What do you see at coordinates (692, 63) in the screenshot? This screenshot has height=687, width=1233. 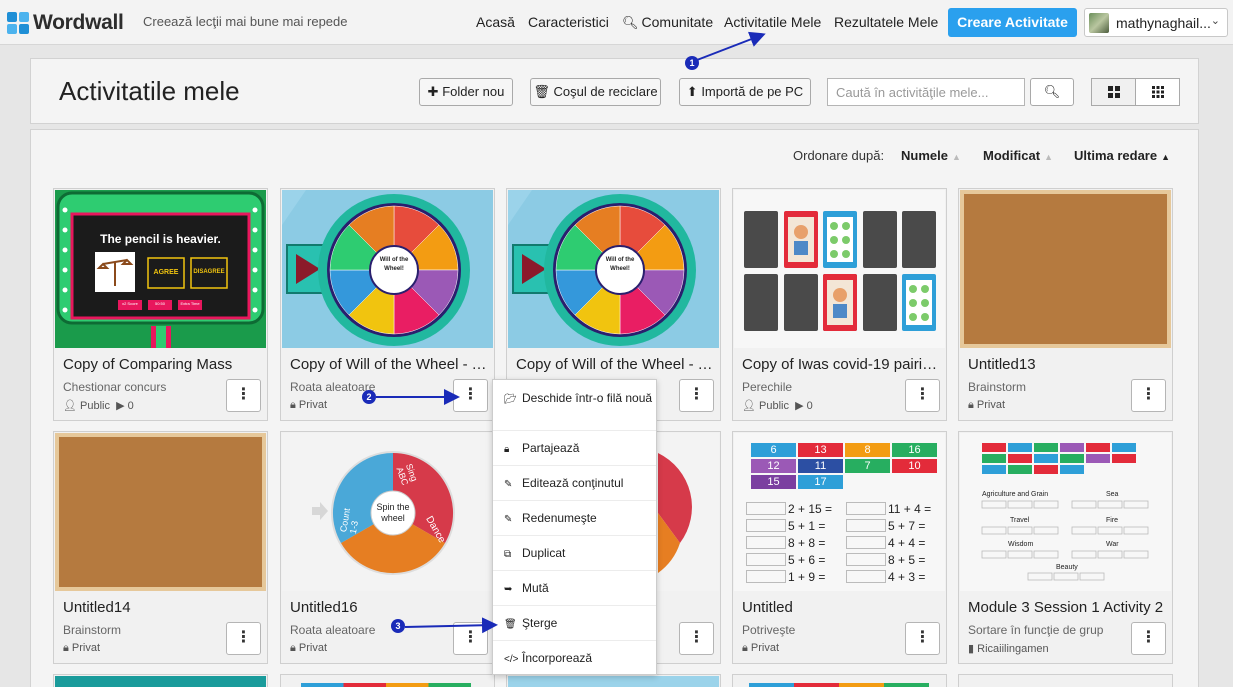 I see `annotation-badge: 1` at bounding box center [692, 63].